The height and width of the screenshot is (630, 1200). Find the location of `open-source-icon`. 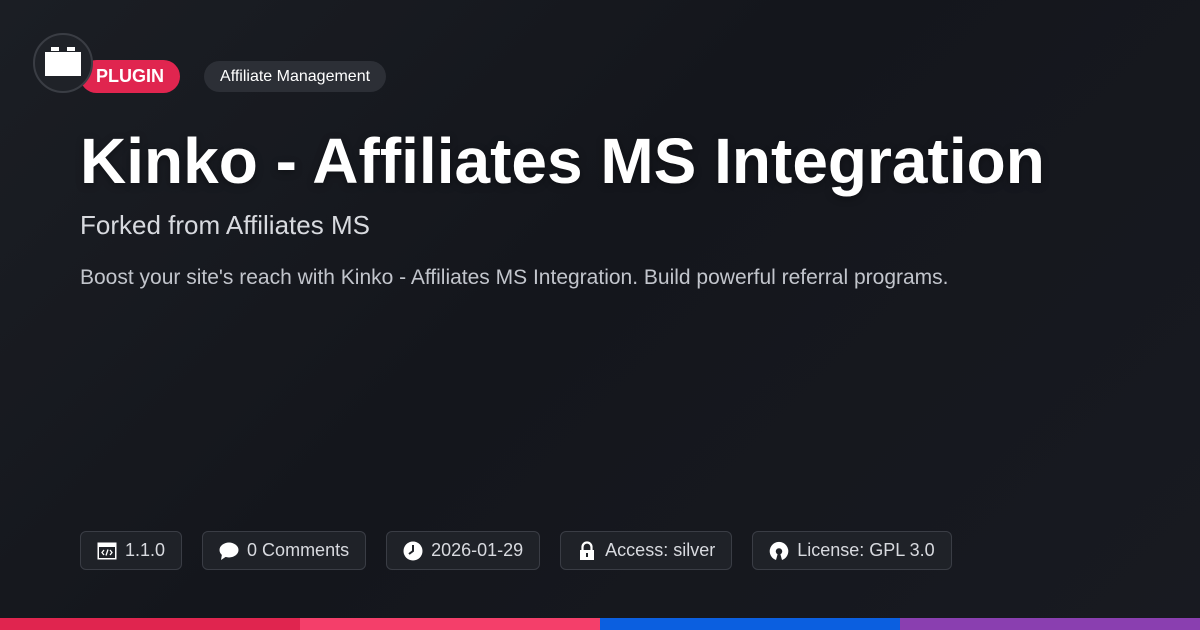

open-source-icon is located at coordinates (779, 551).